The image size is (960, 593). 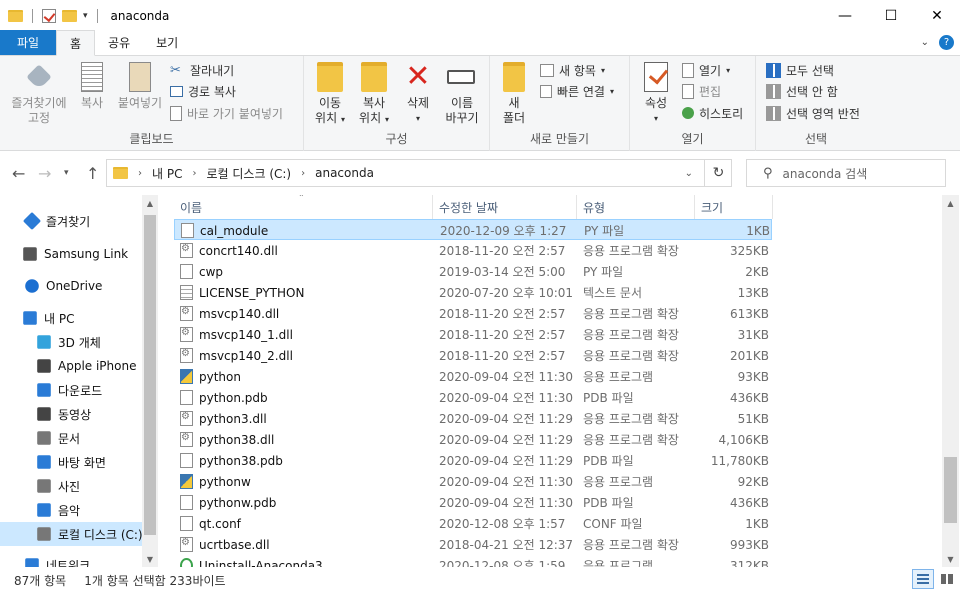 What do you see at coordinates (92, 86) in the screenshot?
I see `copy-button: 복사` at bounding box center [92, 86].